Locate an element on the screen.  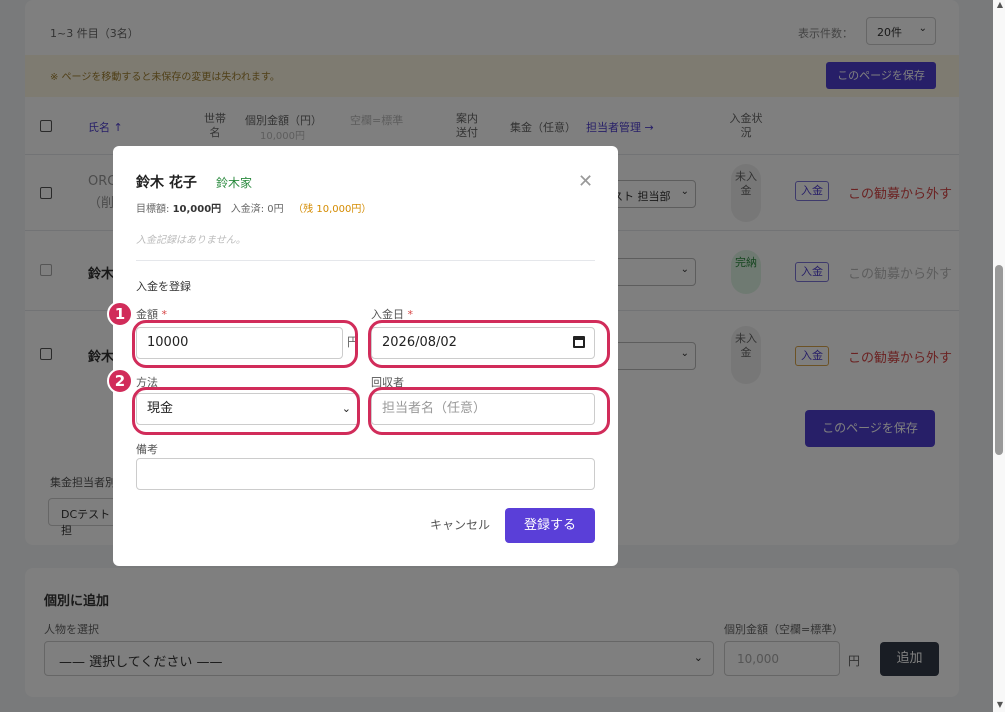
highlight-date is located at coordinates (489, 344).